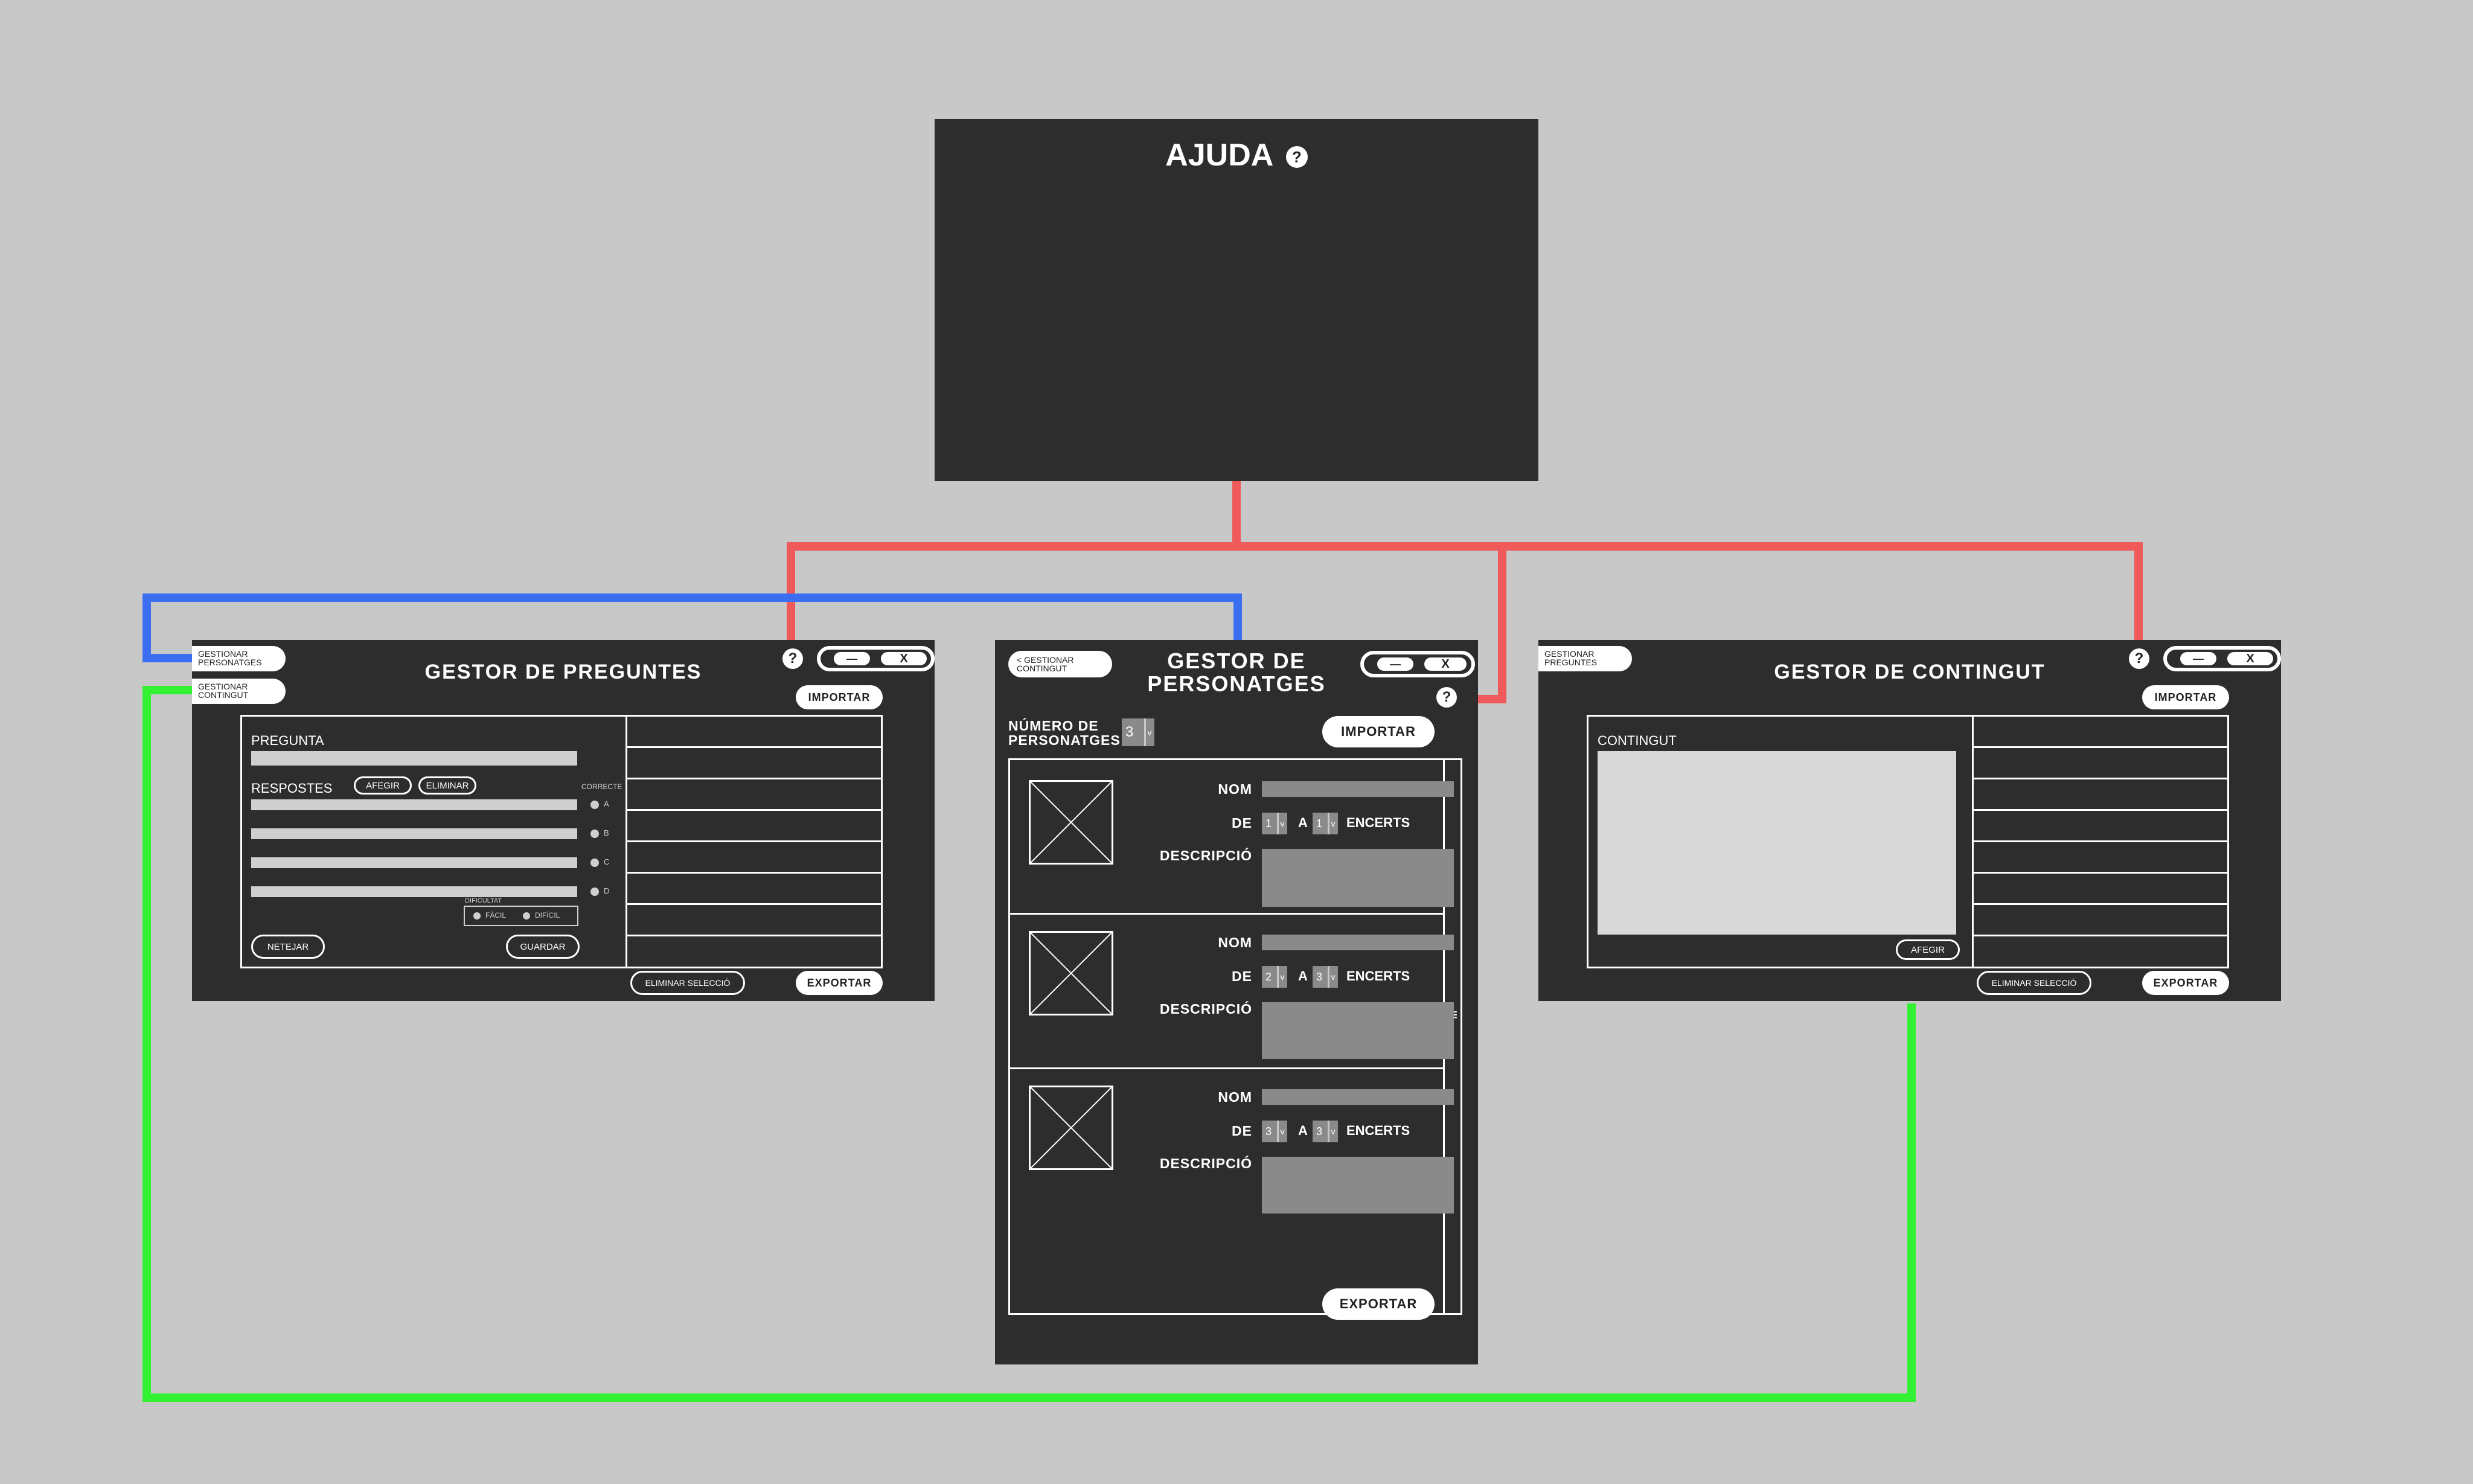 Image resolution: width=2473 pixels, height=1484 pixels. I want to click on help-panel: AJUDA ?, so click(1236, 300).